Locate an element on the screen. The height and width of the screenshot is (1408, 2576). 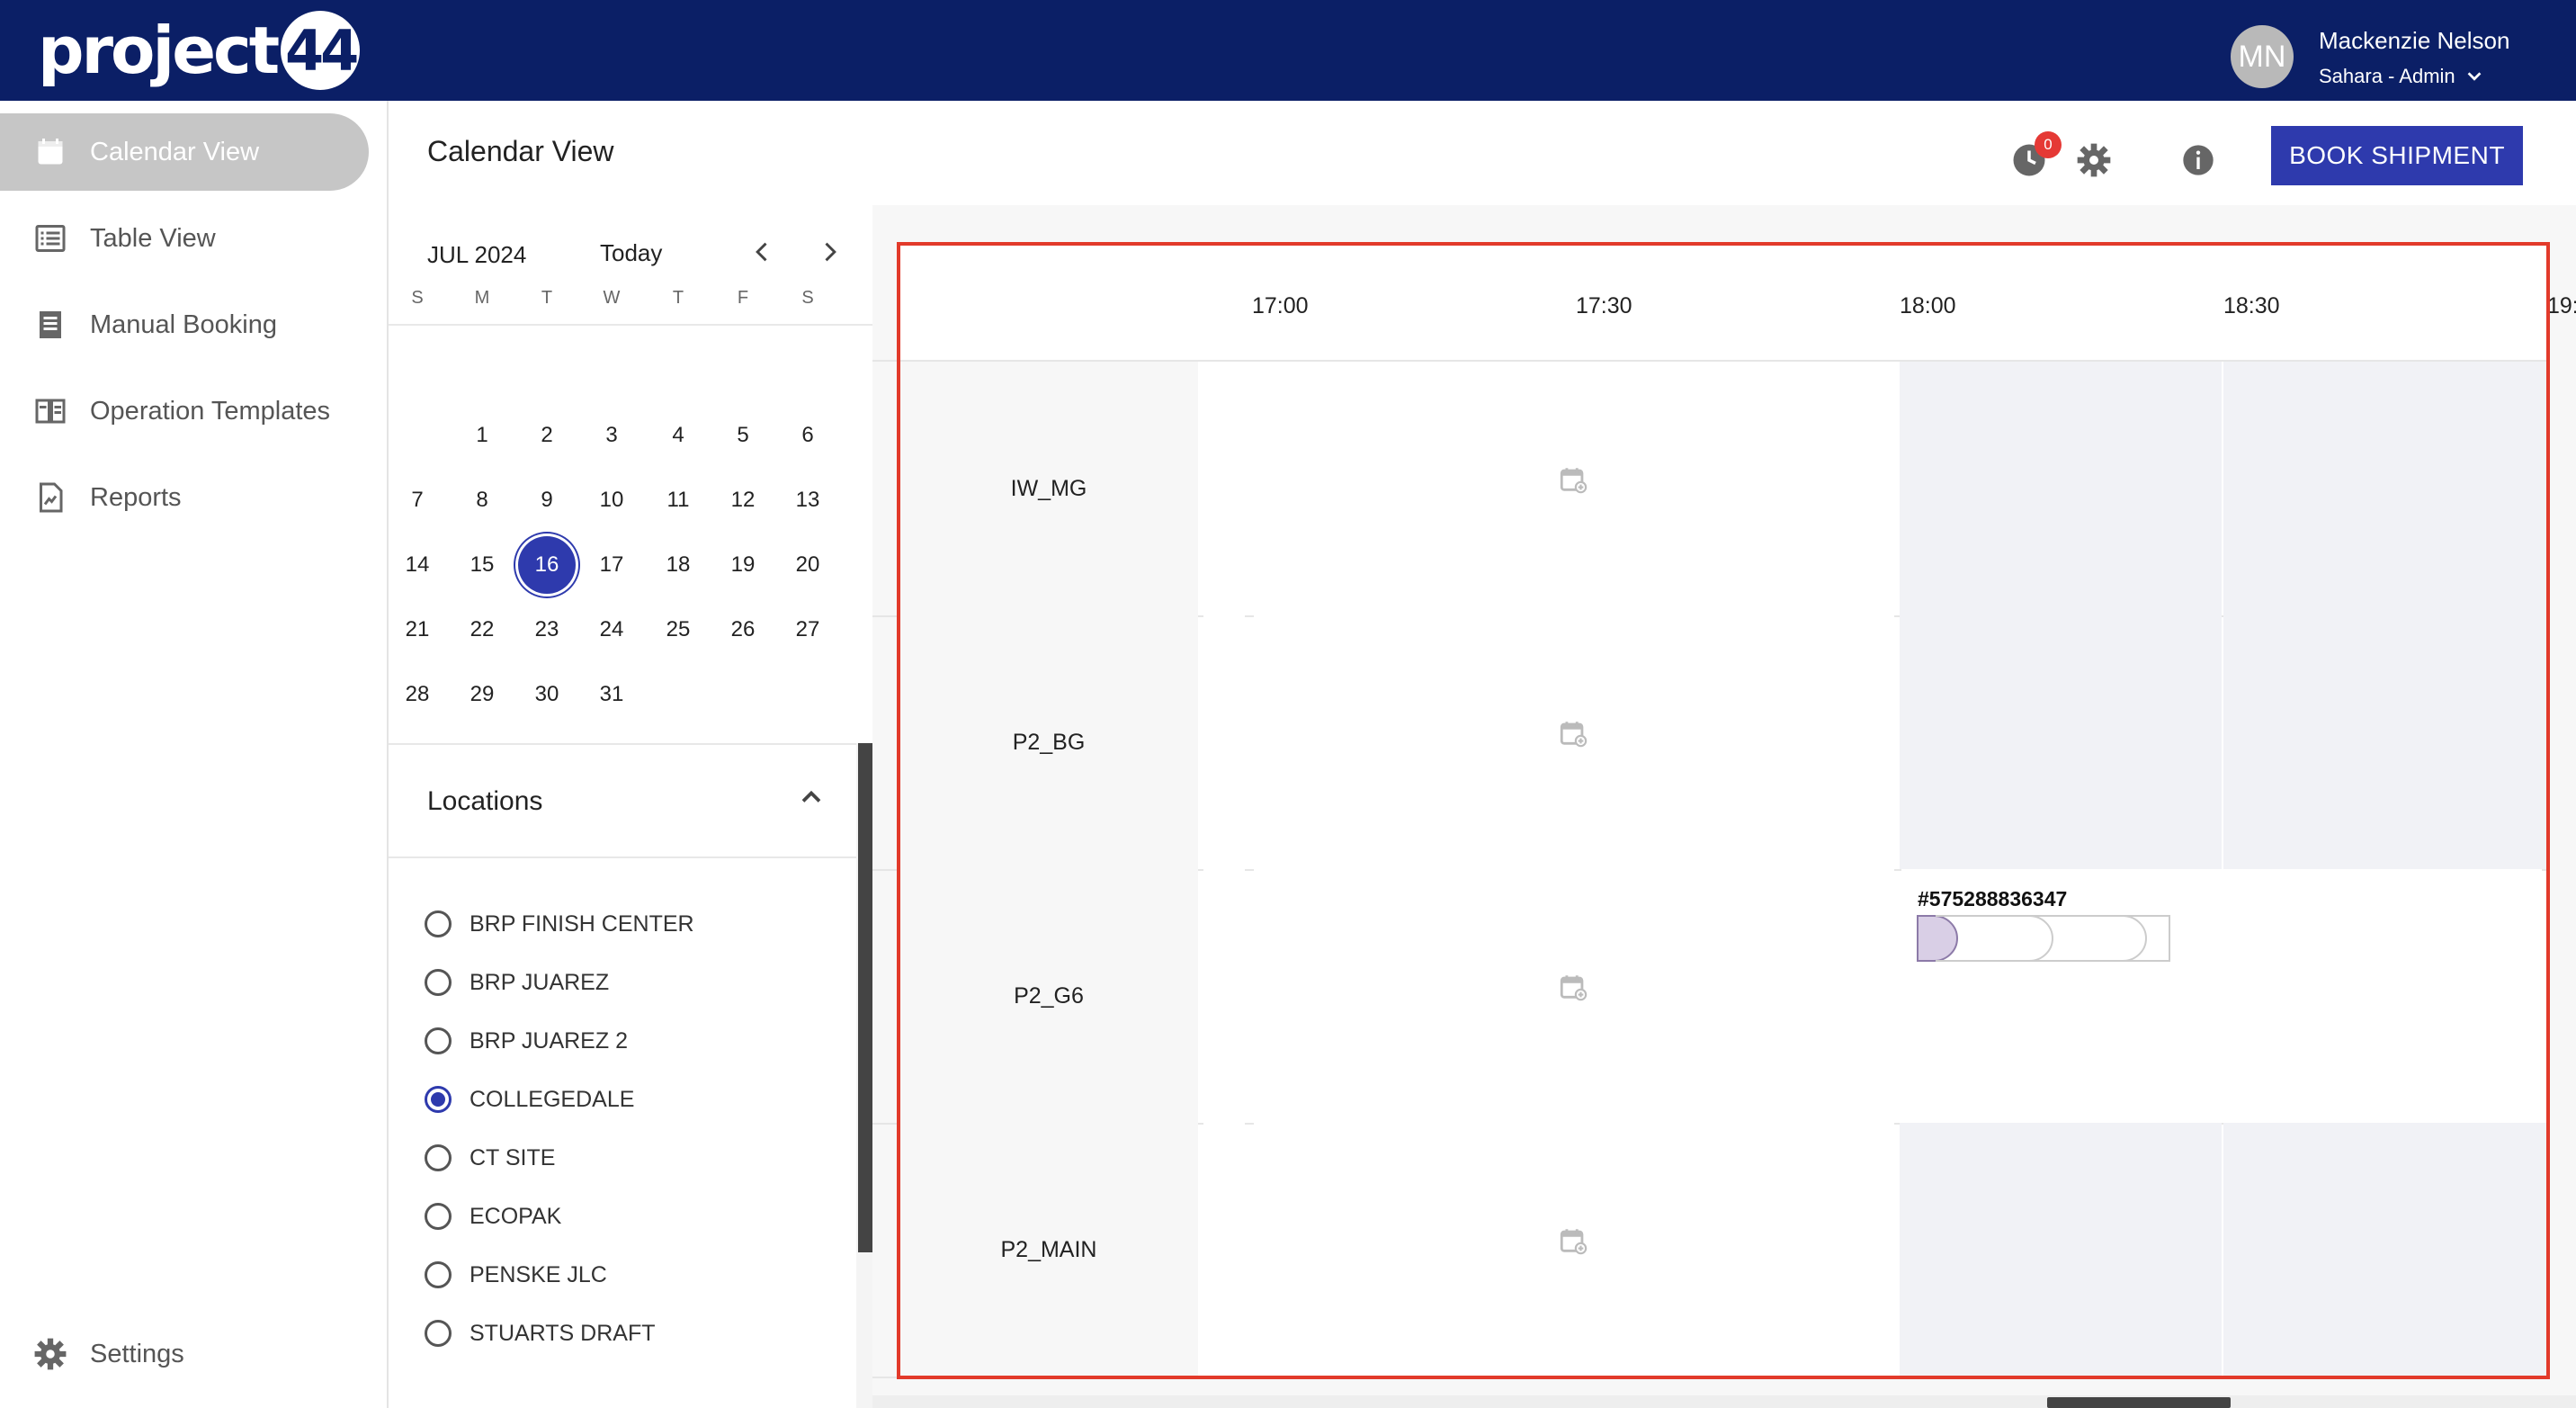
calendar-day: 12 is located at coordinates (743, 500).